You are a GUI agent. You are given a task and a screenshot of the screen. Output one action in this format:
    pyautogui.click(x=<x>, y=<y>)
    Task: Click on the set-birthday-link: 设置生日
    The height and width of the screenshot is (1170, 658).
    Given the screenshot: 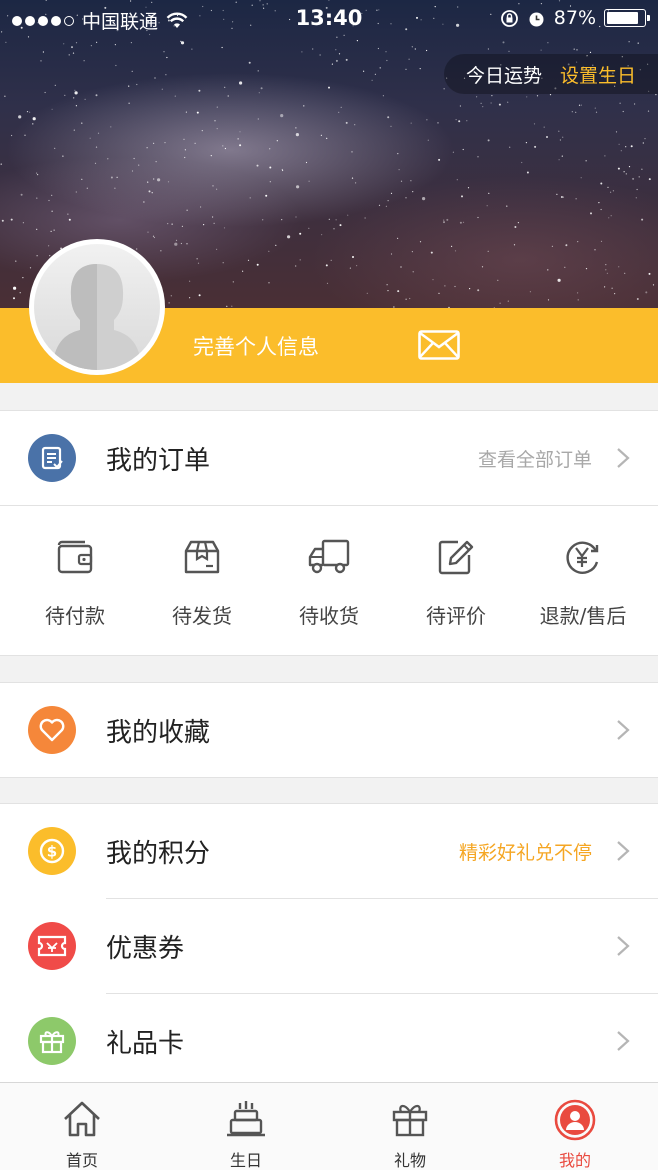 What is the action you would take?
    pyautogui.click(x=598, y=74)
    